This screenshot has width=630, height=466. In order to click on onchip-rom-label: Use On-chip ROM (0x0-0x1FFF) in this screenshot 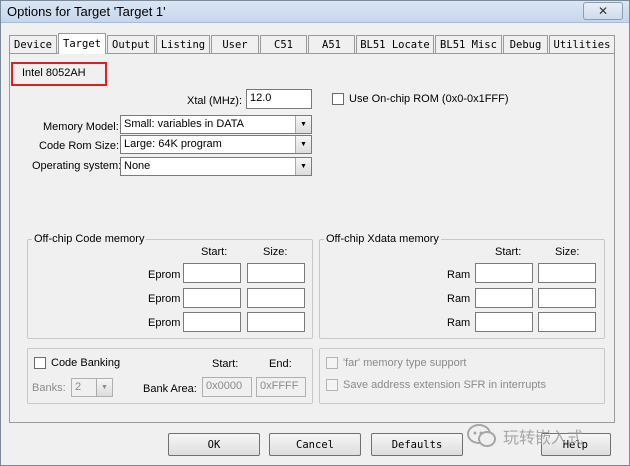, I will do `click(429, 99)`.